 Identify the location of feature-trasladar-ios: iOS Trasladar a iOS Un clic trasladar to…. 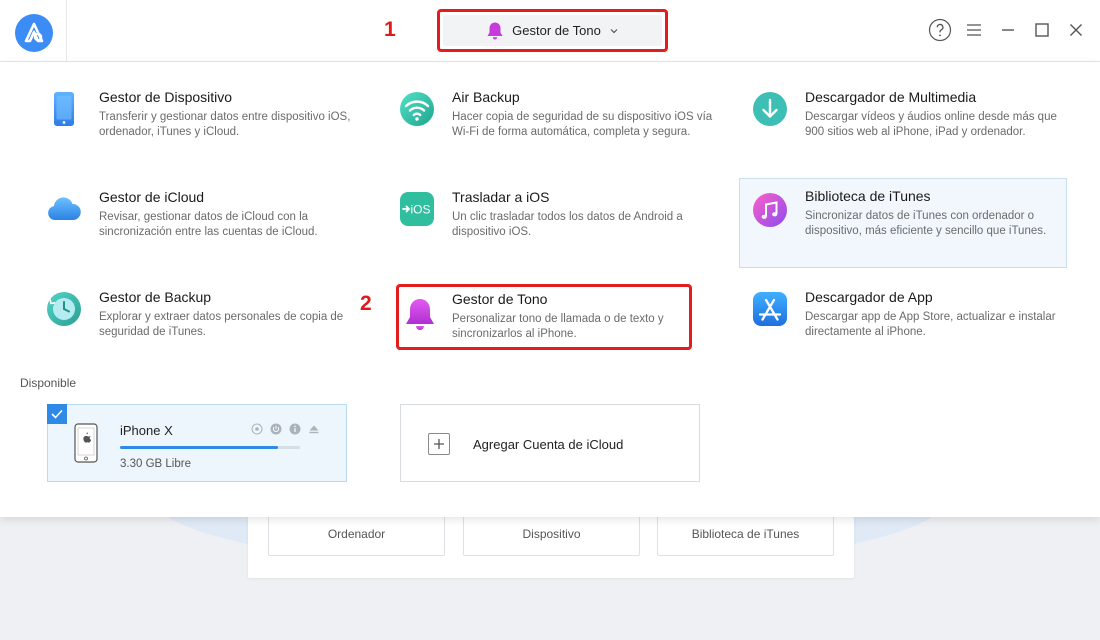
(556, 207).